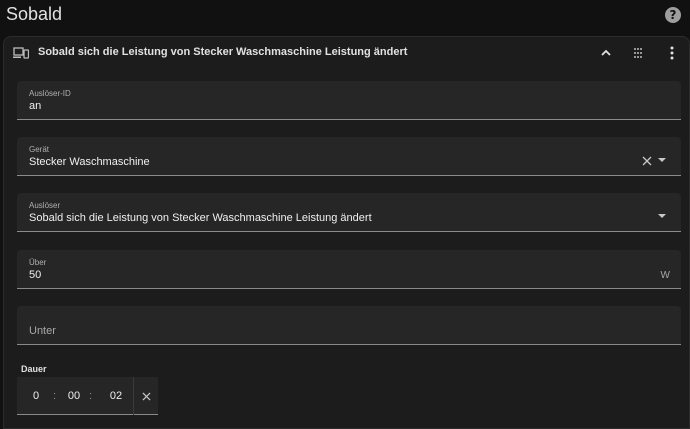 The width and height of the screenshot is (690, 429). Describe the element at coordinates (36, 396) in the screenshot. I see `duration-hours: 0` at that location.